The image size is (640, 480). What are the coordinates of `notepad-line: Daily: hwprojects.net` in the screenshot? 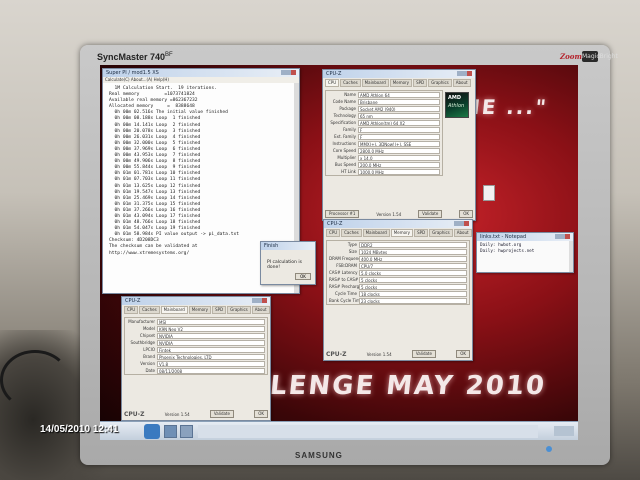 It's located at (507, 251).